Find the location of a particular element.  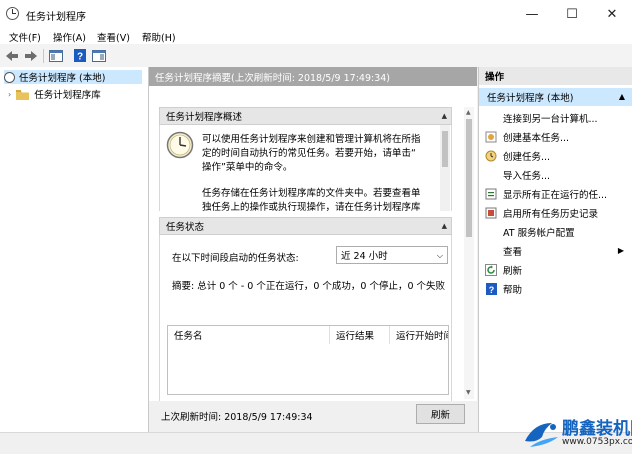

action-label: AT 服务帐户配置 is located at coordinates (539, 233).